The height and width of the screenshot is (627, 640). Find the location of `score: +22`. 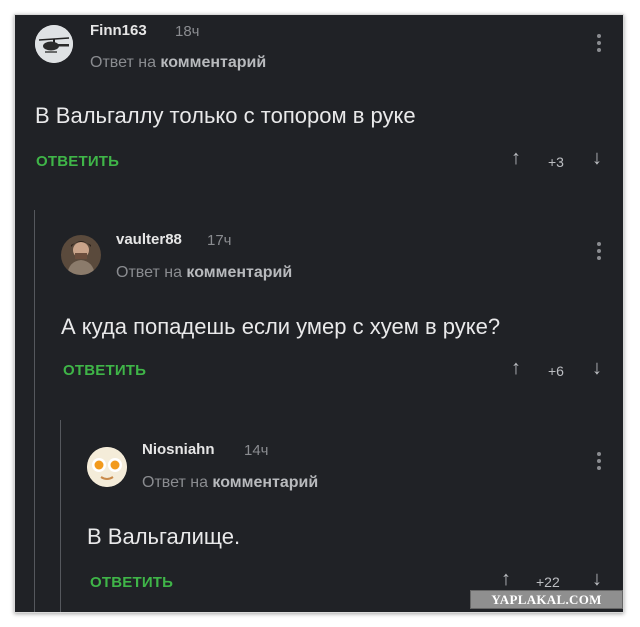

score: +22 is located at coordinates (548, 582).